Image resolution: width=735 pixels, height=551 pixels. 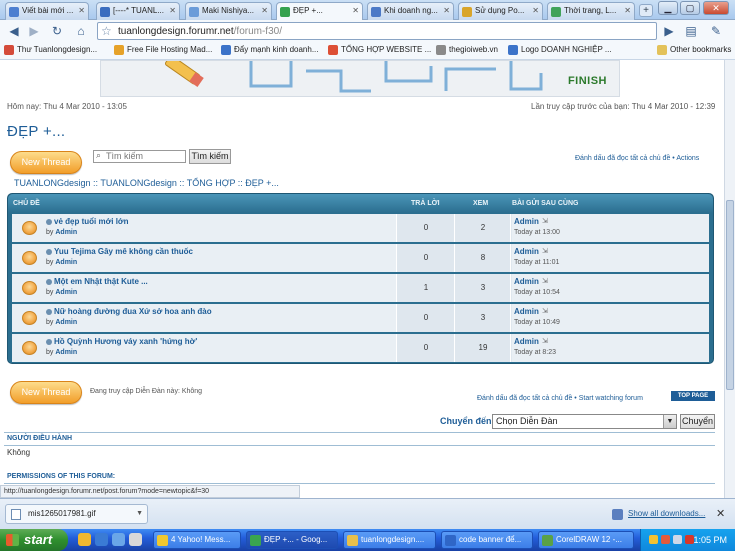 What do you see at coordinates (584, 421) in the screenshot?
I see `jump-to-select: Chọn Diễn Đàn ▼` at bounding box center [584, 421].